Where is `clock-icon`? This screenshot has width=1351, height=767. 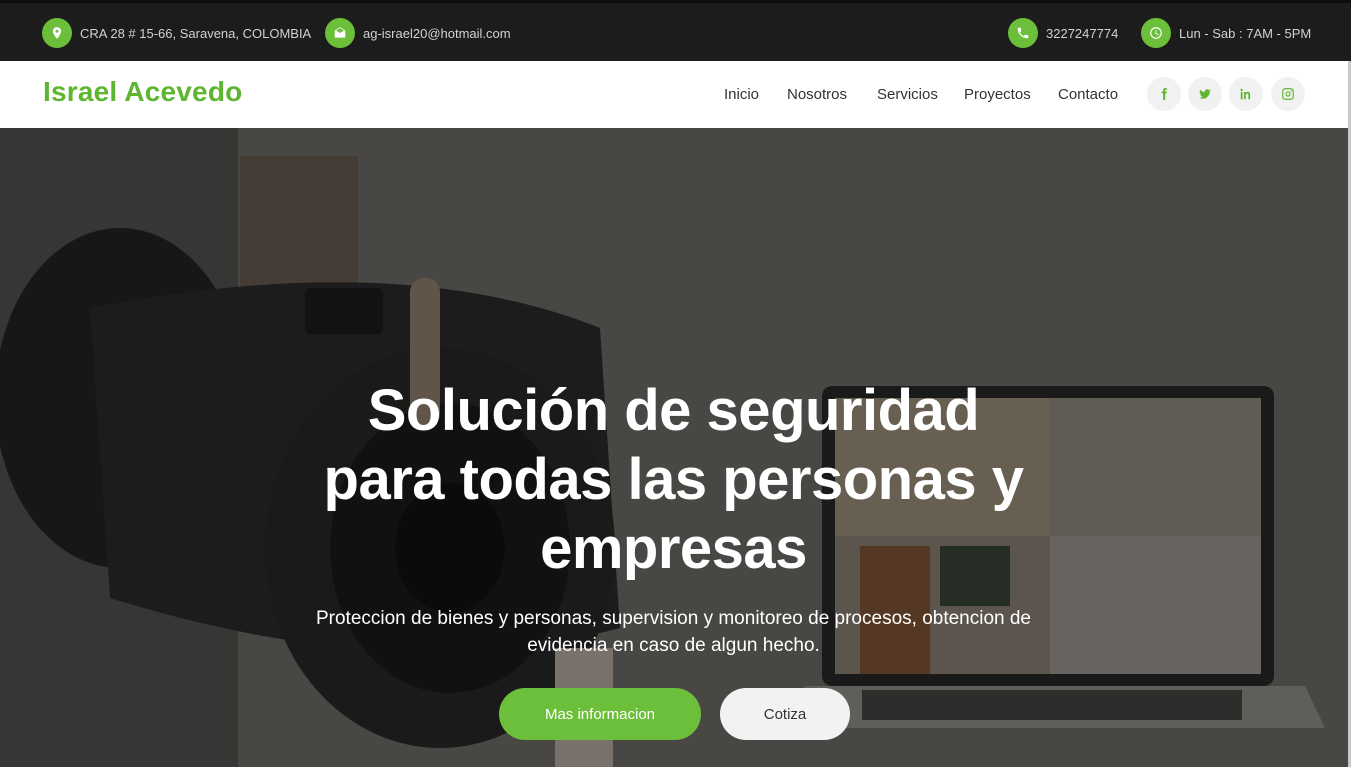
clock-icon is located at coordinates (1156, 33).